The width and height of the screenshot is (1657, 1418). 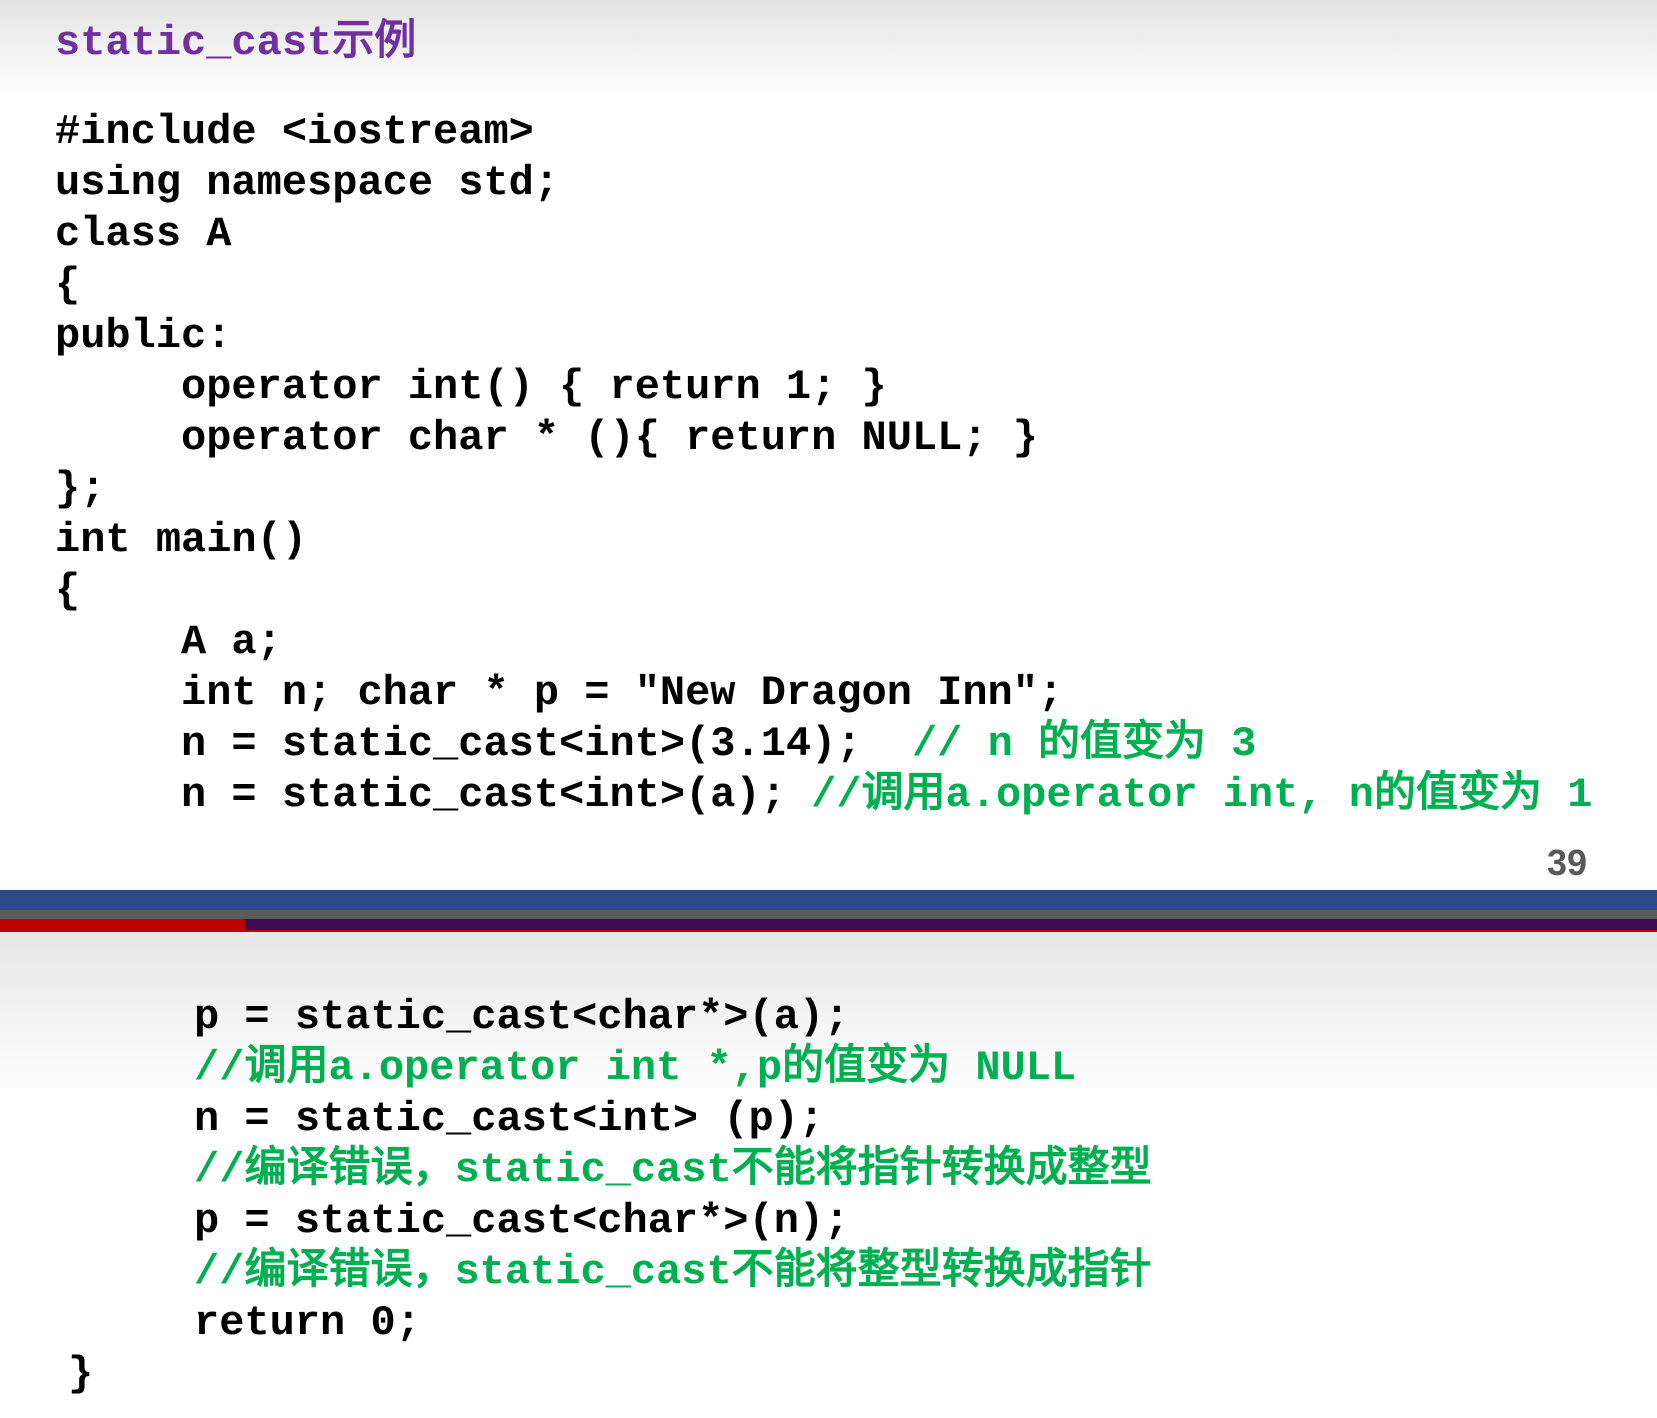 What do you see at coordinates (294, 132) in the screenshot?
I see `code-text: #include <iostream>` at bounding box center [294, 132].